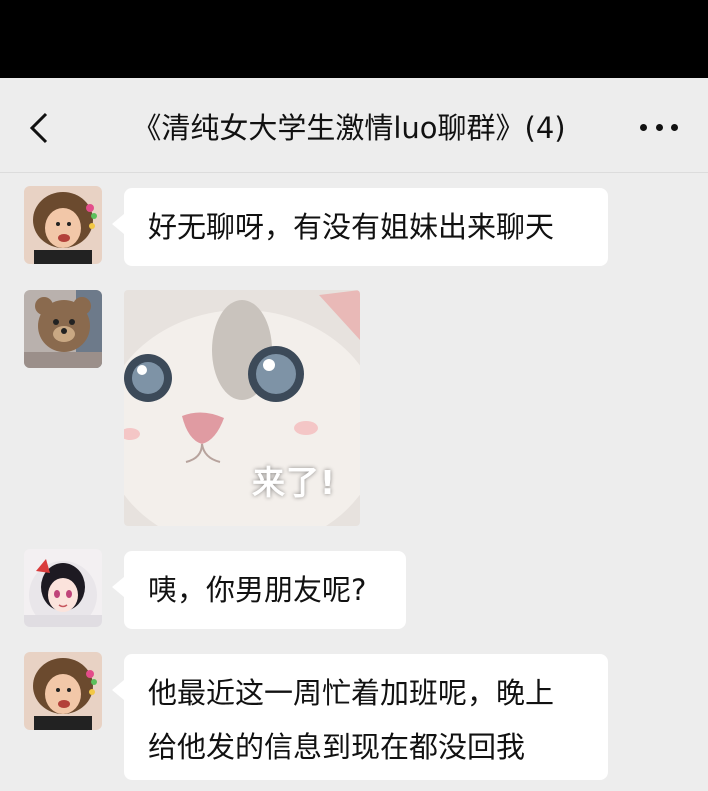 The width and height of the screenshot is (708, 791). I want to click on chevron-left-icon, so click(38, 128).